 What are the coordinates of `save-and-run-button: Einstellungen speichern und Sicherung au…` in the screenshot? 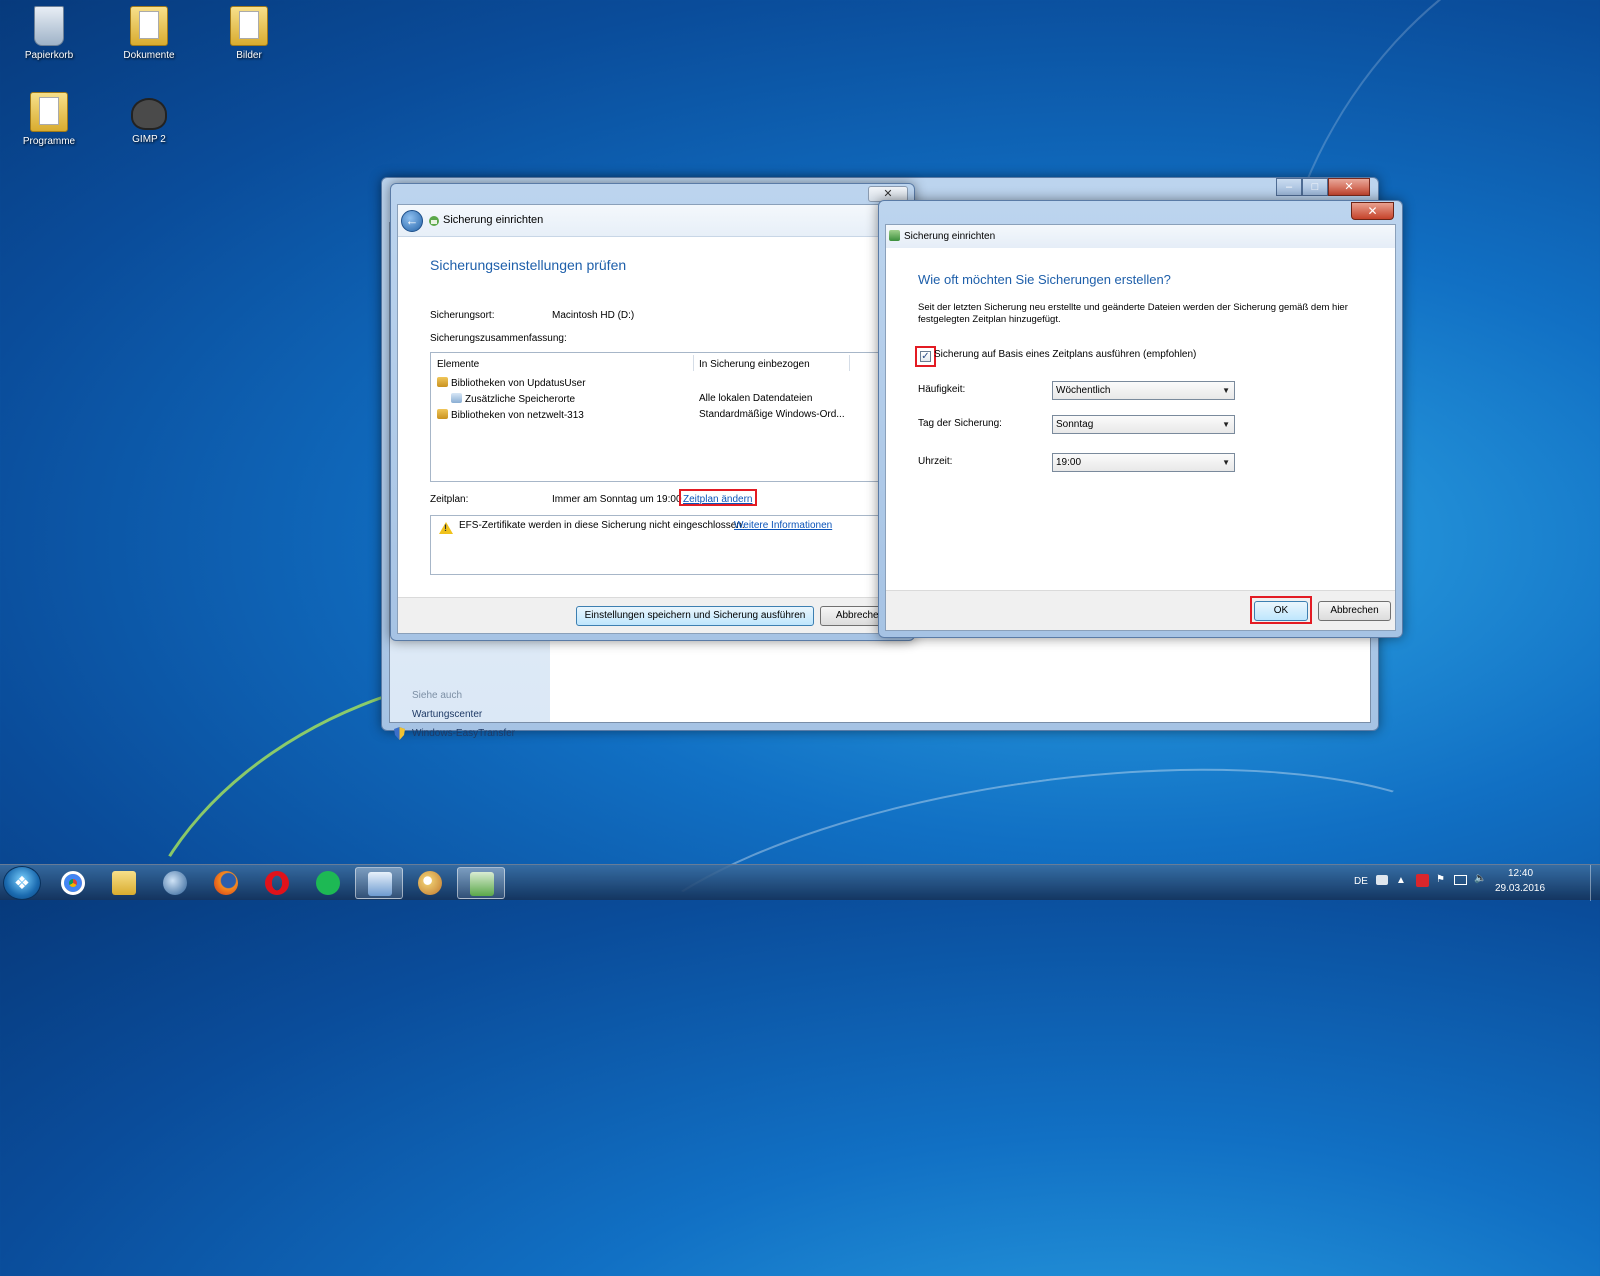 It's located at (695, 616).